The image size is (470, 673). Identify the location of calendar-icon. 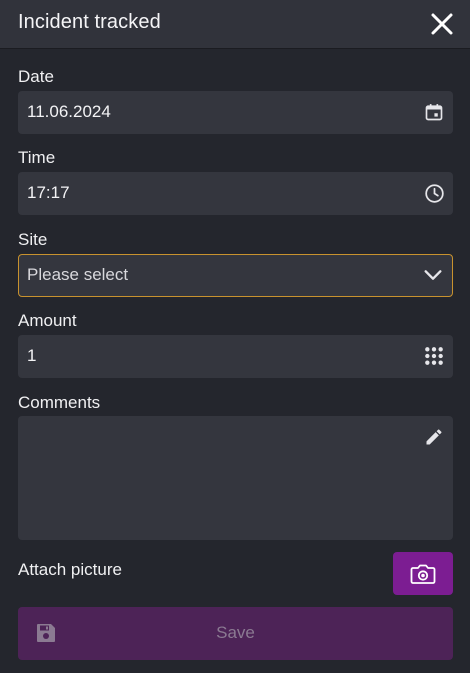
(434, 112).